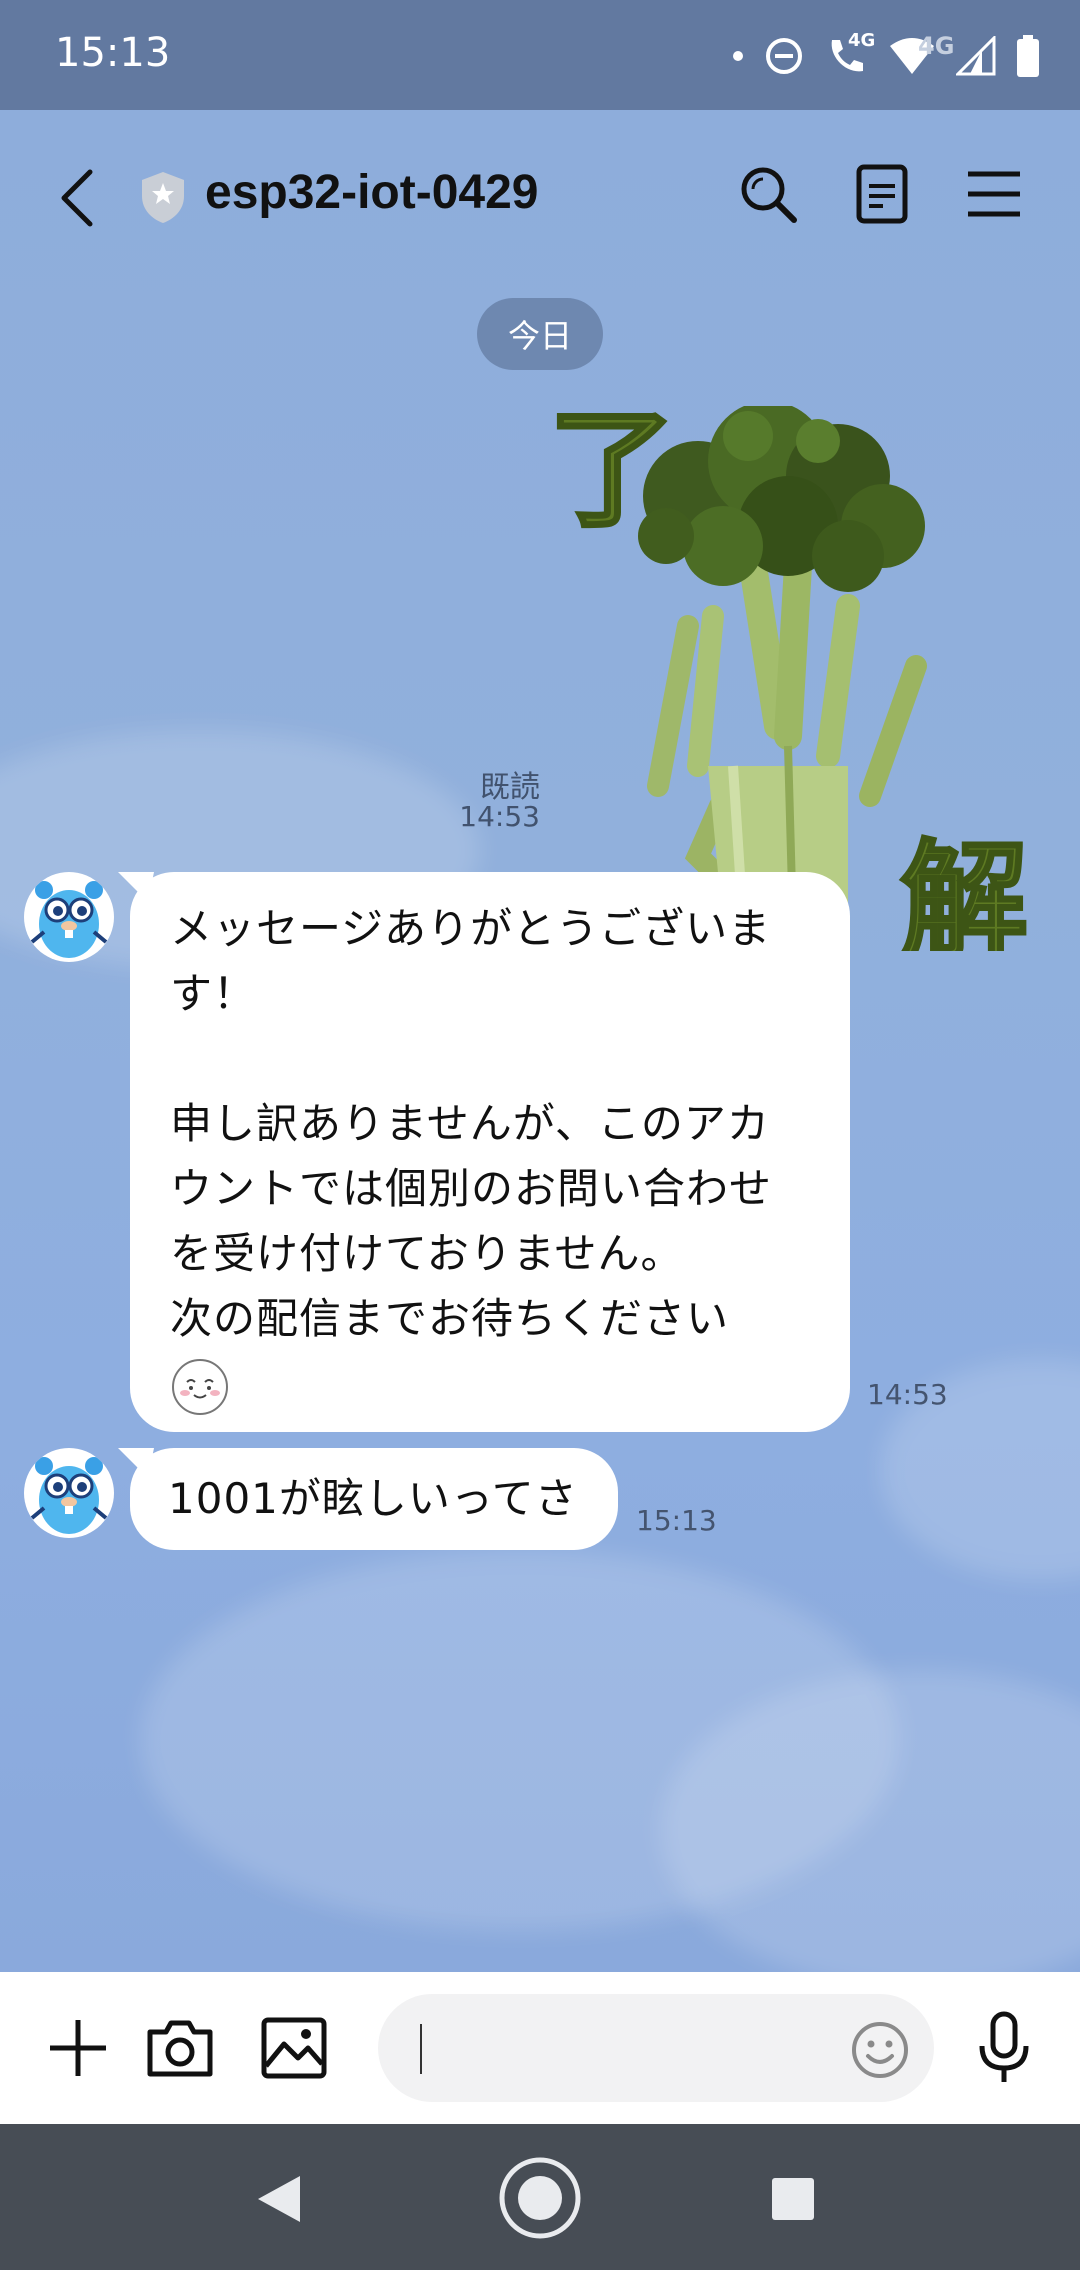  I want to click on broccoli-sticker: 了 解, so click(797, 687).